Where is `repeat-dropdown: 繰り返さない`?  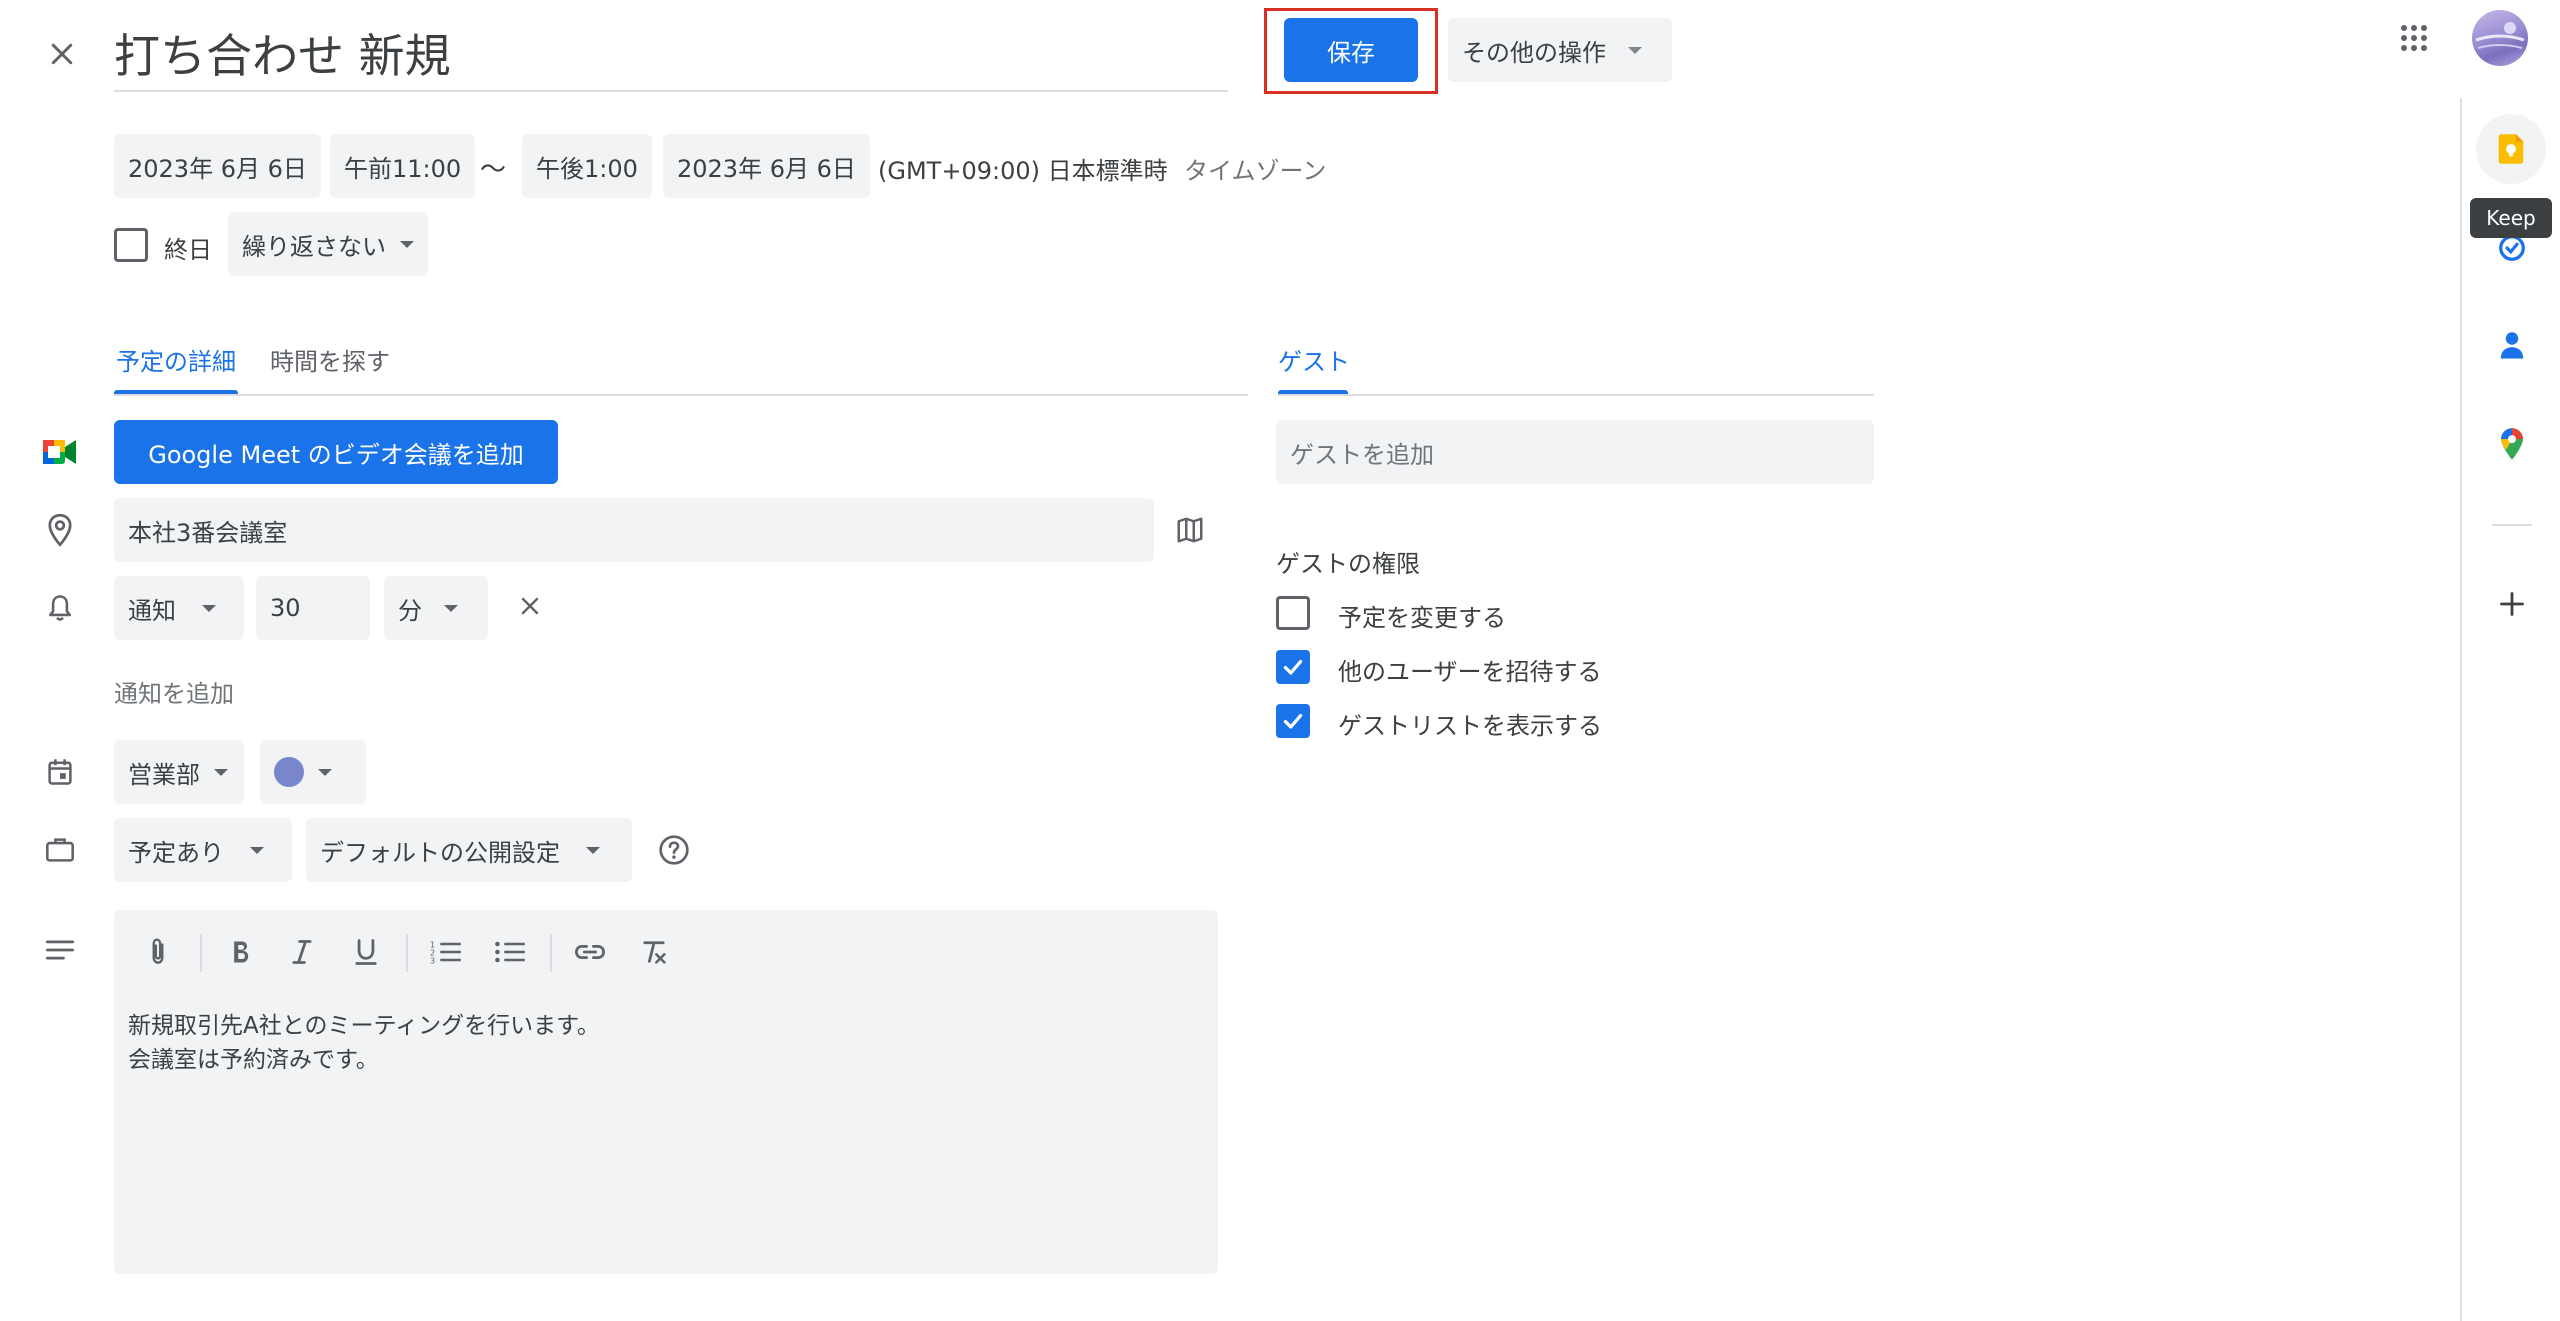
repeat-dropdown: 繰り返さない is located at coordinates (328, 244).